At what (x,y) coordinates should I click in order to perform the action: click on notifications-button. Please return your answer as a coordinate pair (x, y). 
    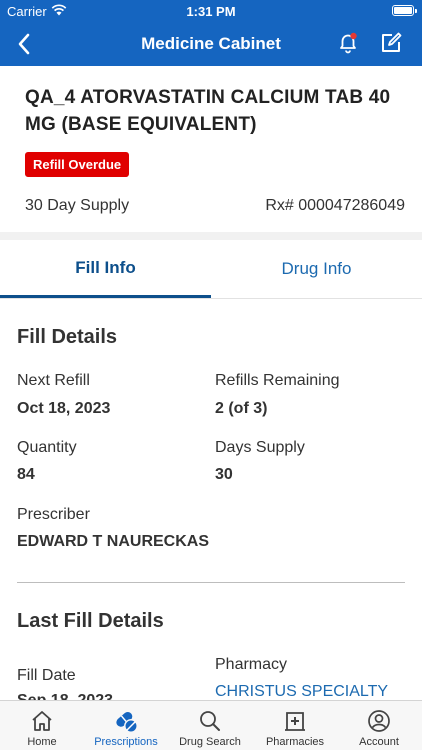
    Looking at the image, I should click on (348, 43).